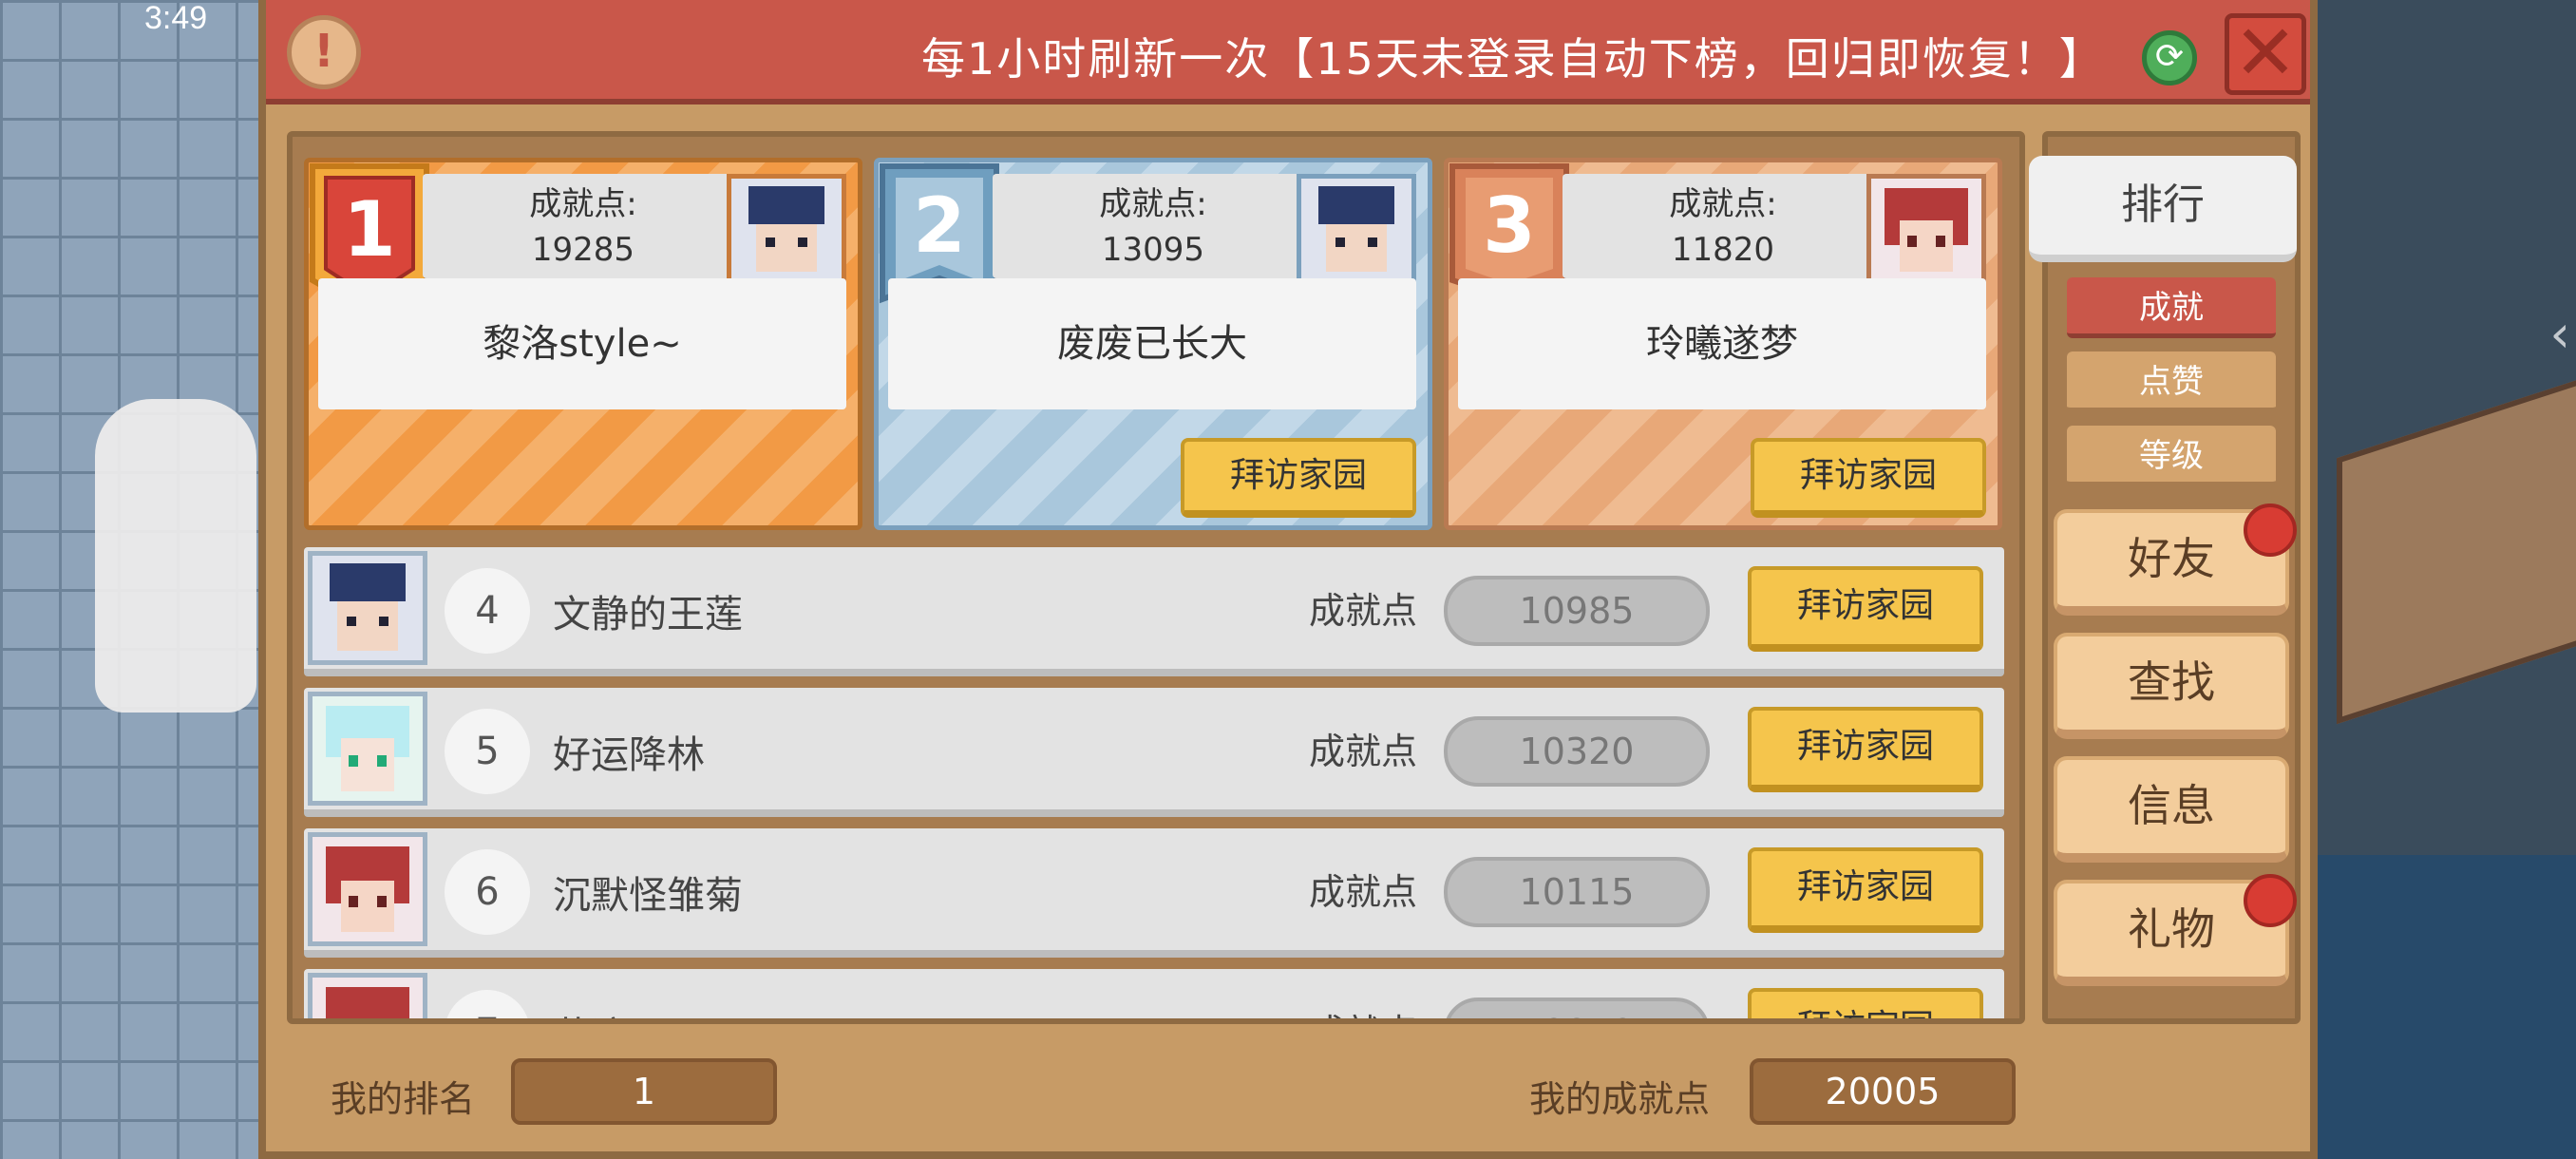 This screenshot has width=2576, height=1159. I want to click on tab-ranking: 排行, so click(2163, 209).